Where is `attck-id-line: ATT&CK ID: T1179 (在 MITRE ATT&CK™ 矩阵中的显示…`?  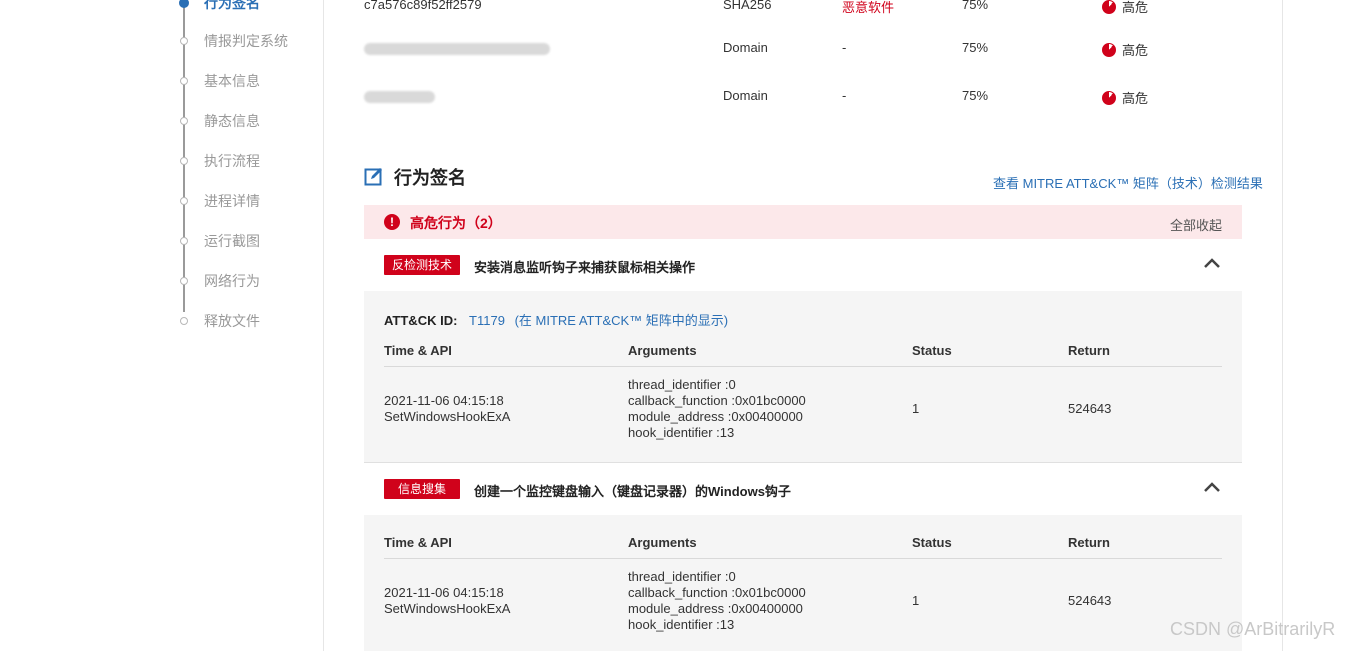 attck-id-line: ATT&CK ID: T1179 (在 MITRE ATT&CK™ 矩阵中的显示… is located at coordinates (556, 319).